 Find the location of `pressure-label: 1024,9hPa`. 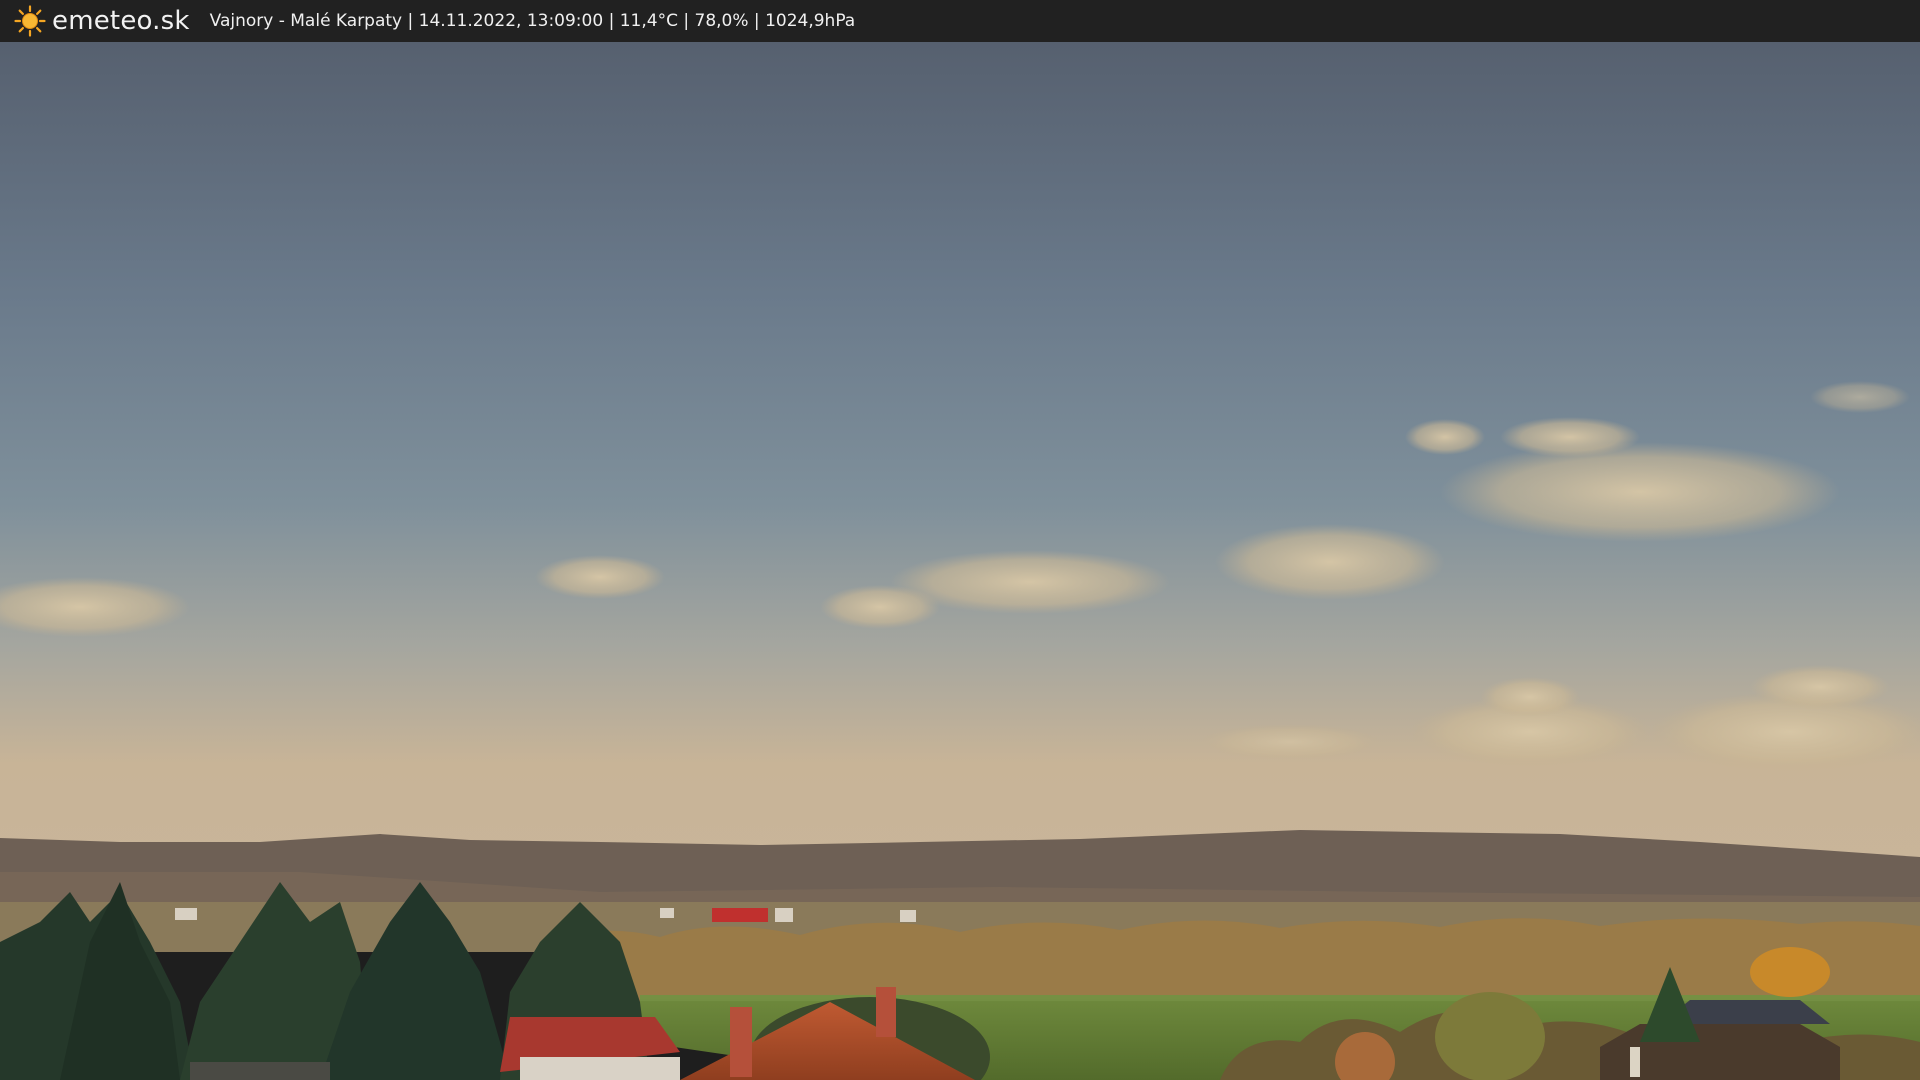

pressure-label: 1024,9hPa is located at coordinates (810, 21).